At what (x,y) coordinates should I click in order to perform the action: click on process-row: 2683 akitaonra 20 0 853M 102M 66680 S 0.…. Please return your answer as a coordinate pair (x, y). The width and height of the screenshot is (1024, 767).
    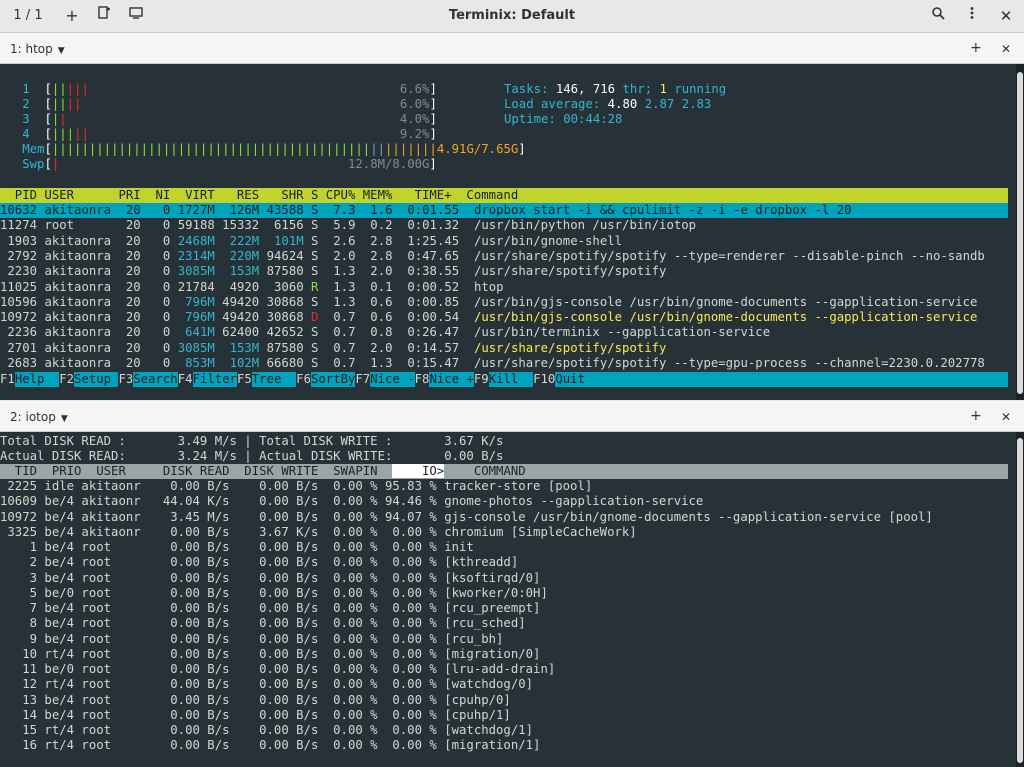
    Looking at the image, I should click on (504, 363).